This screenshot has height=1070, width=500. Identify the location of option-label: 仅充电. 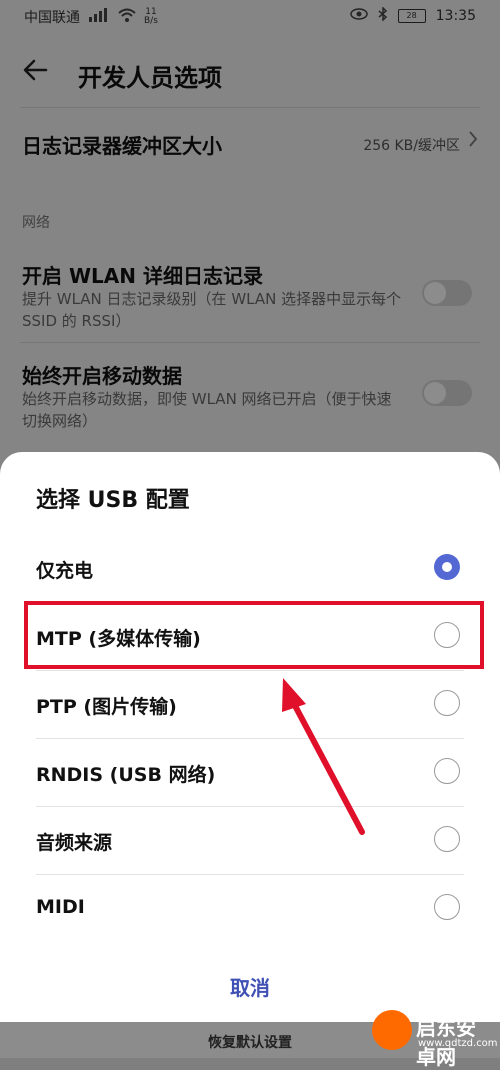
(65, 571).